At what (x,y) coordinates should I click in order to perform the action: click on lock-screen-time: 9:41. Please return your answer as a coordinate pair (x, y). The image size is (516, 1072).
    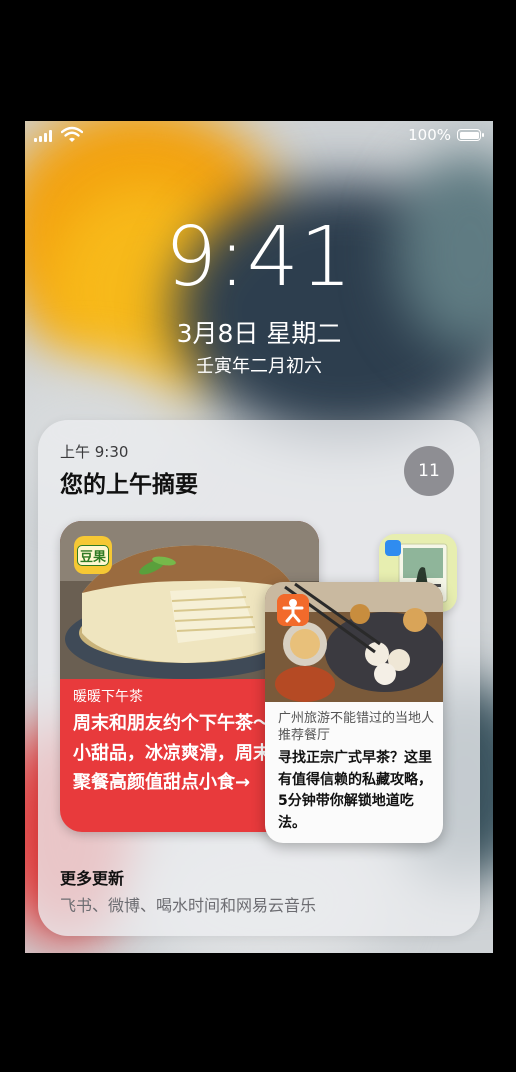
    Looking at the image, I should click on (259, 257).